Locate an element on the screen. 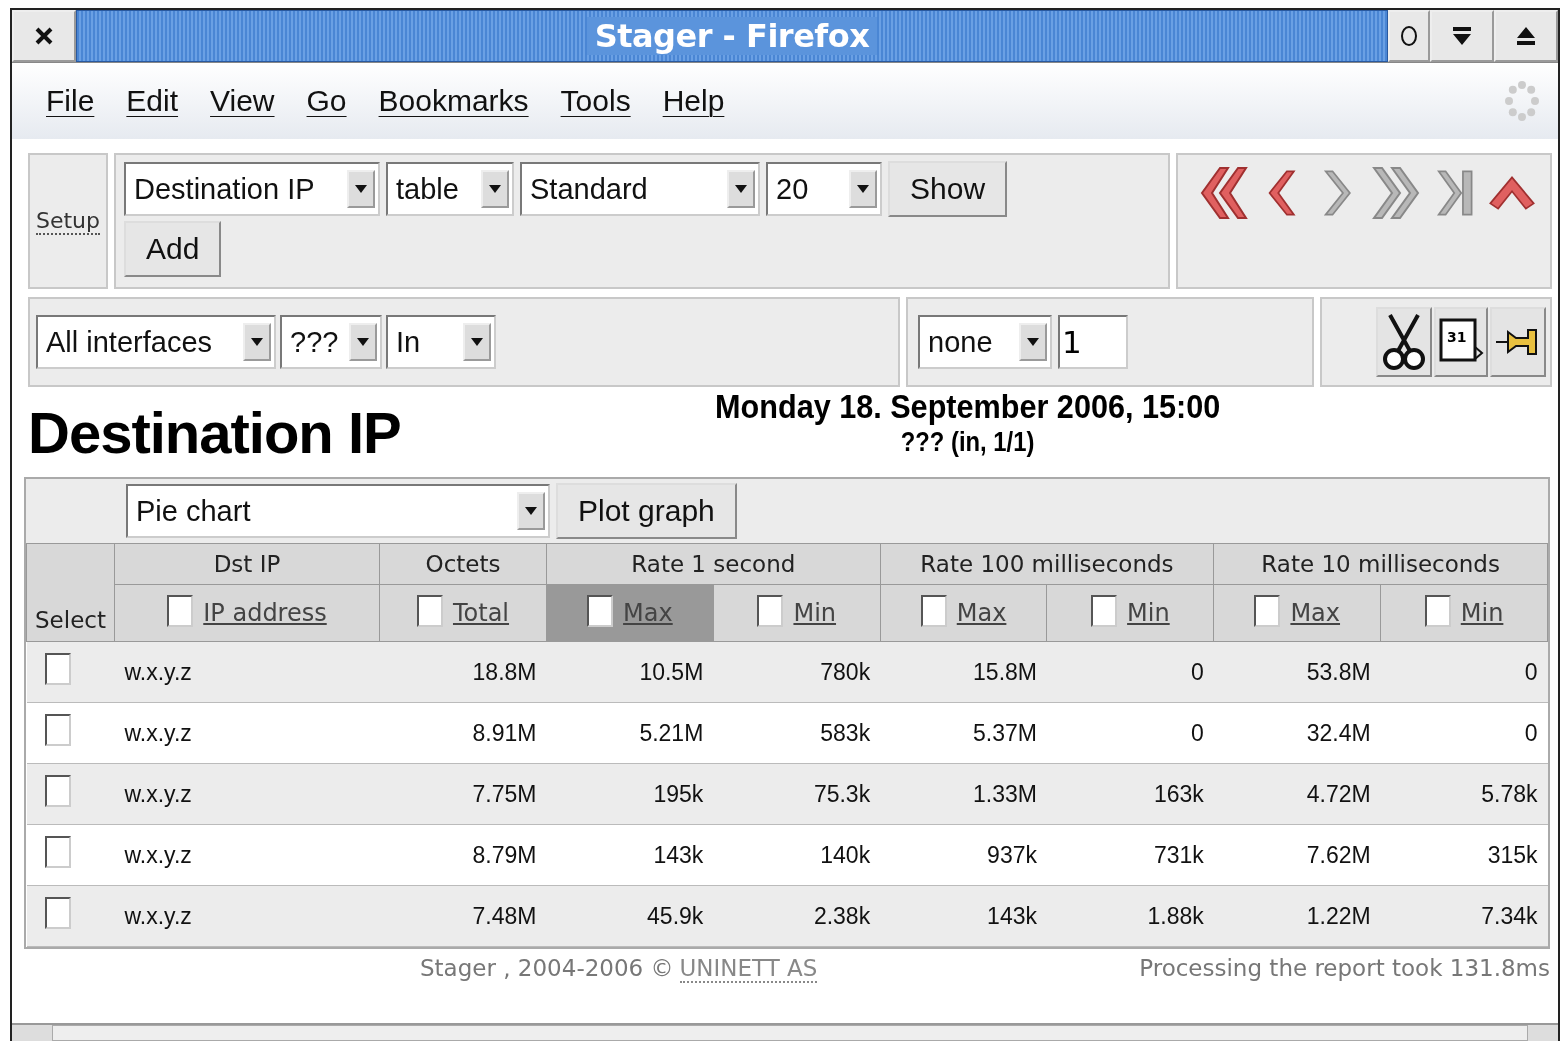  dropdown: Standard is located at coordinates (640, 189).